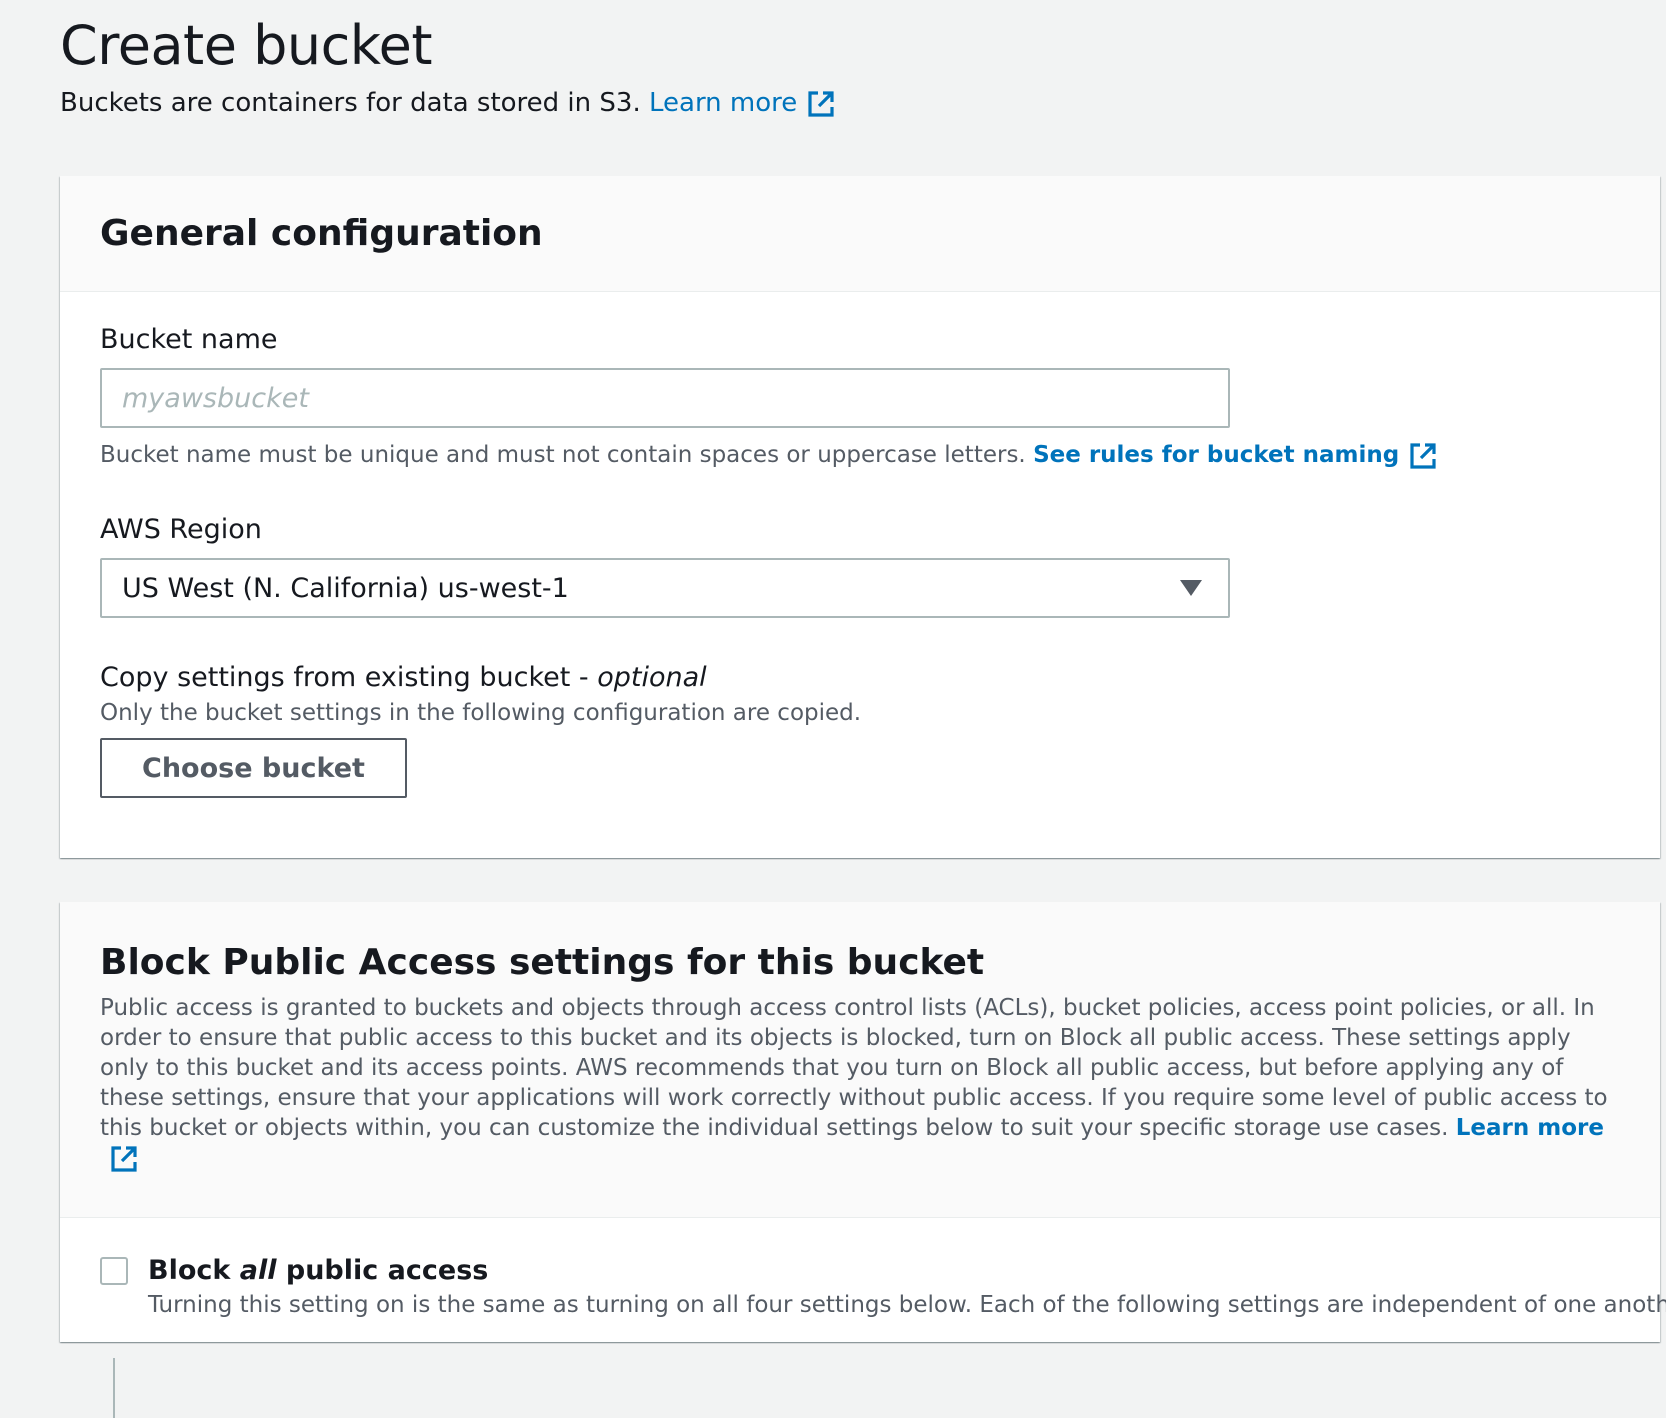  What do you see at coordinates (907, 1271) in the screenshot?
I see `block-all-public-access-label: Block all public access` at bounding box center [907, 1271].